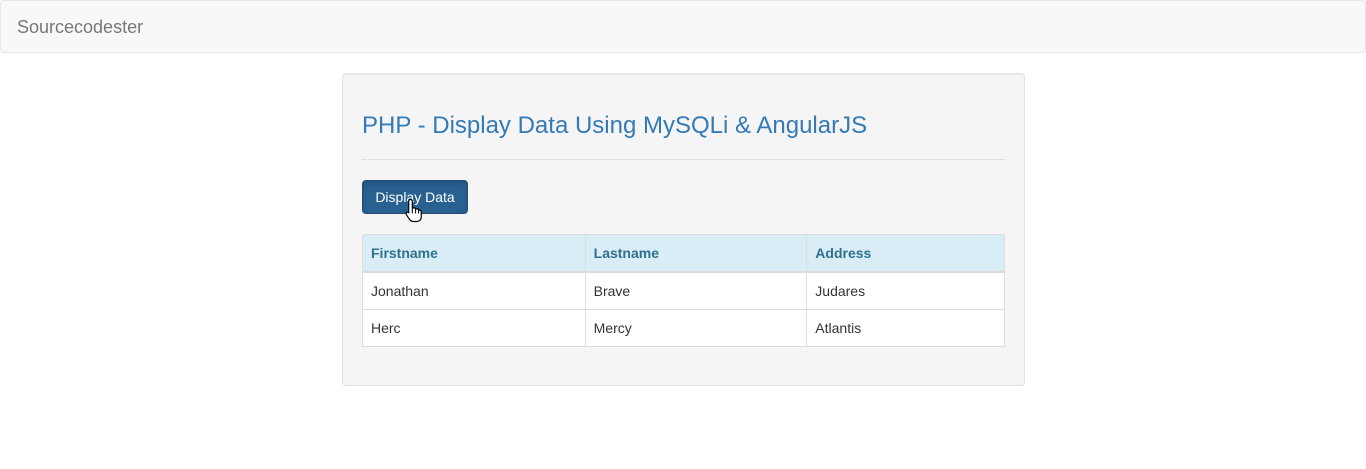  I want to click on header-firstname: Firstname, so click(474, 253).